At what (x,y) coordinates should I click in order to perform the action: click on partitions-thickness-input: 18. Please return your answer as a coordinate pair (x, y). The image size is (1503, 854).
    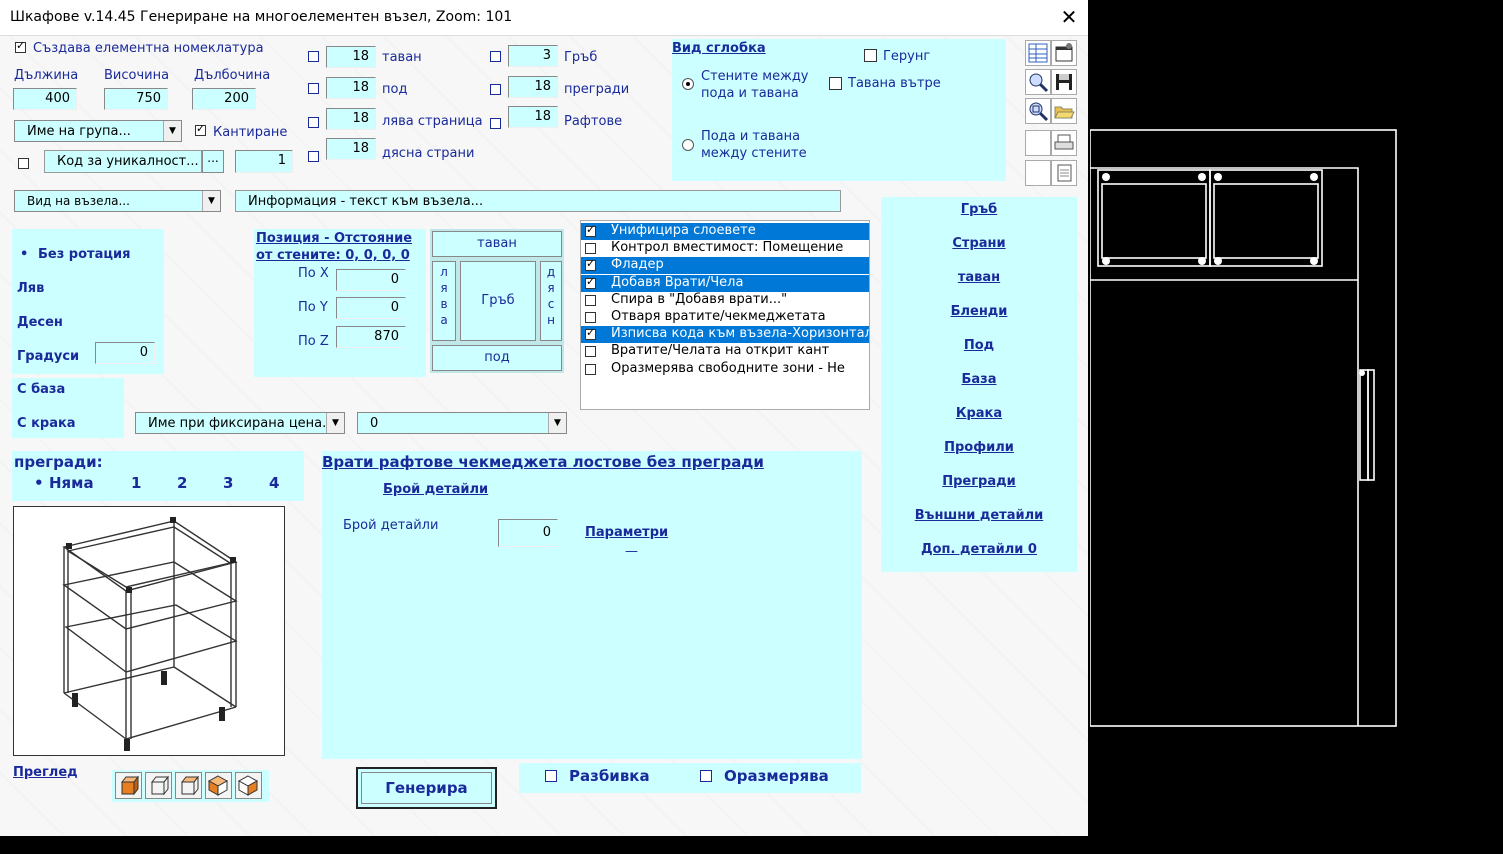
    Looking at the image, I should click on (533, 87).